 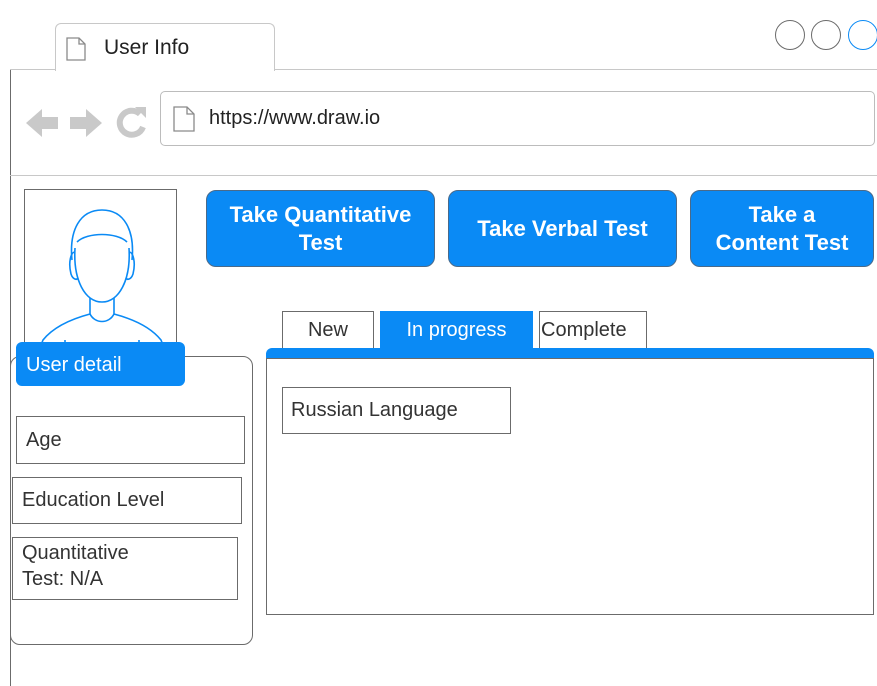 What do you see at coordinates (826, 35) in the screenshot?
I see `window-maximize-button` at bounding box center [826, 35].